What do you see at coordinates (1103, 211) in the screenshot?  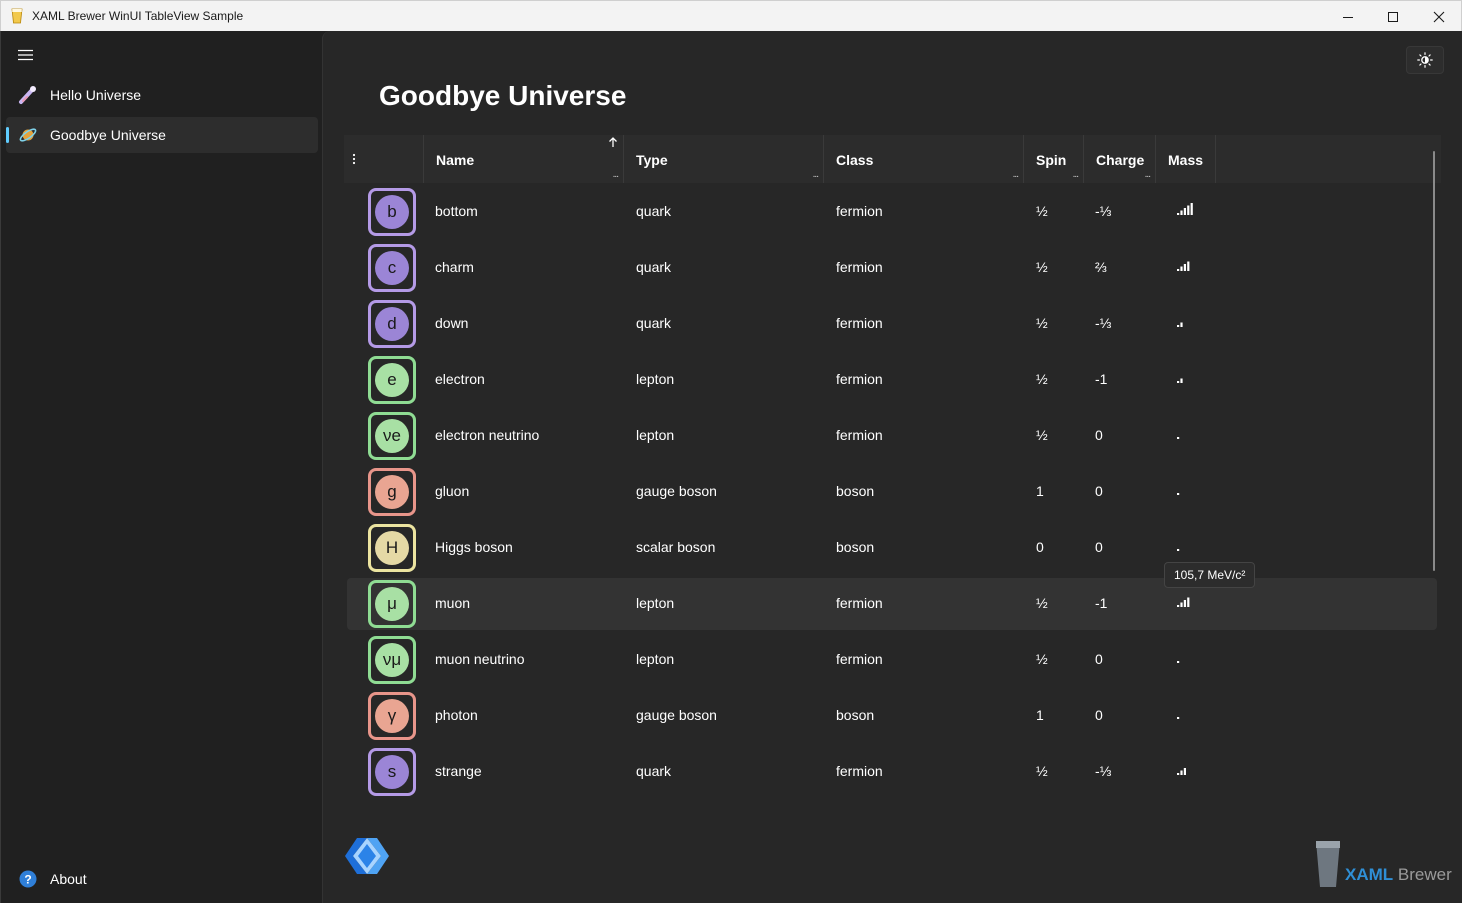 I see `cell-charge: -⅓` at bounding box center [1103, 211].